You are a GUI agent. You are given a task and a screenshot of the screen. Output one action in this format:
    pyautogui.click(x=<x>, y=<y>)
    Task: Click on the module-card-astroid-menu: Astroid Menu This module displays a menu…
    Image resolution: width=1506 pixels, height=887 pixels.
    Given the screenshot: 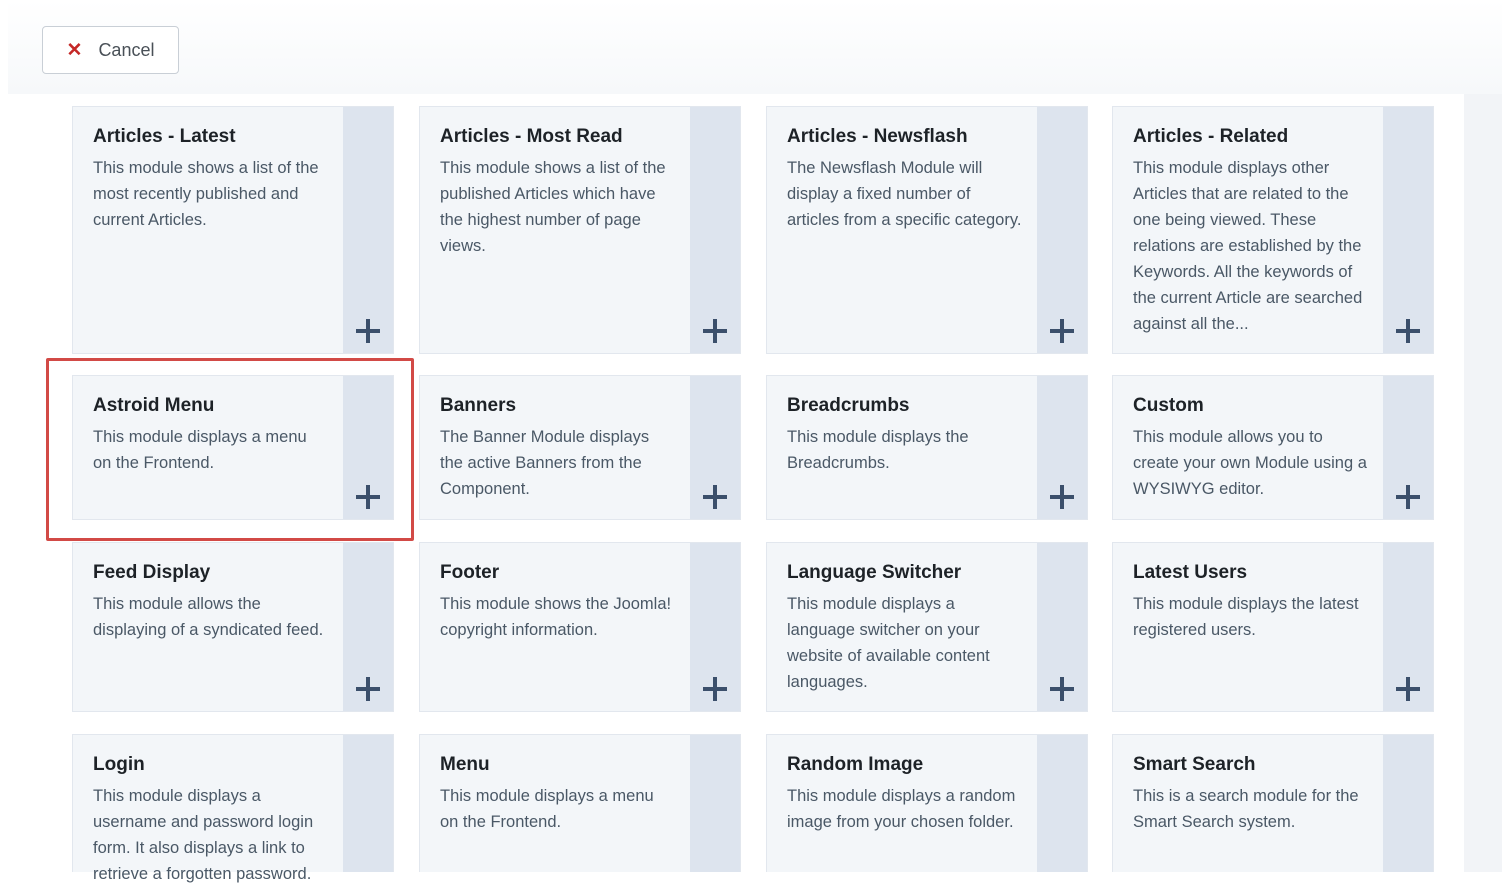 What is the action you would take?
    pyautogui.click(x=233, y=447)
    